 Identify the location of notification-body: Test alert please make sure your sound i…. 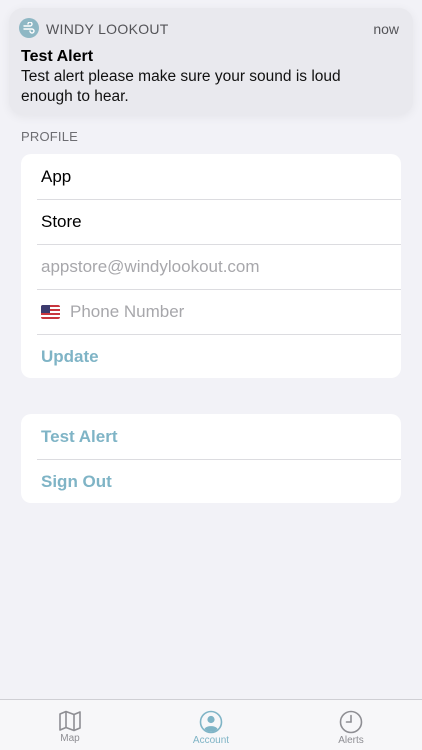
(181, 86).